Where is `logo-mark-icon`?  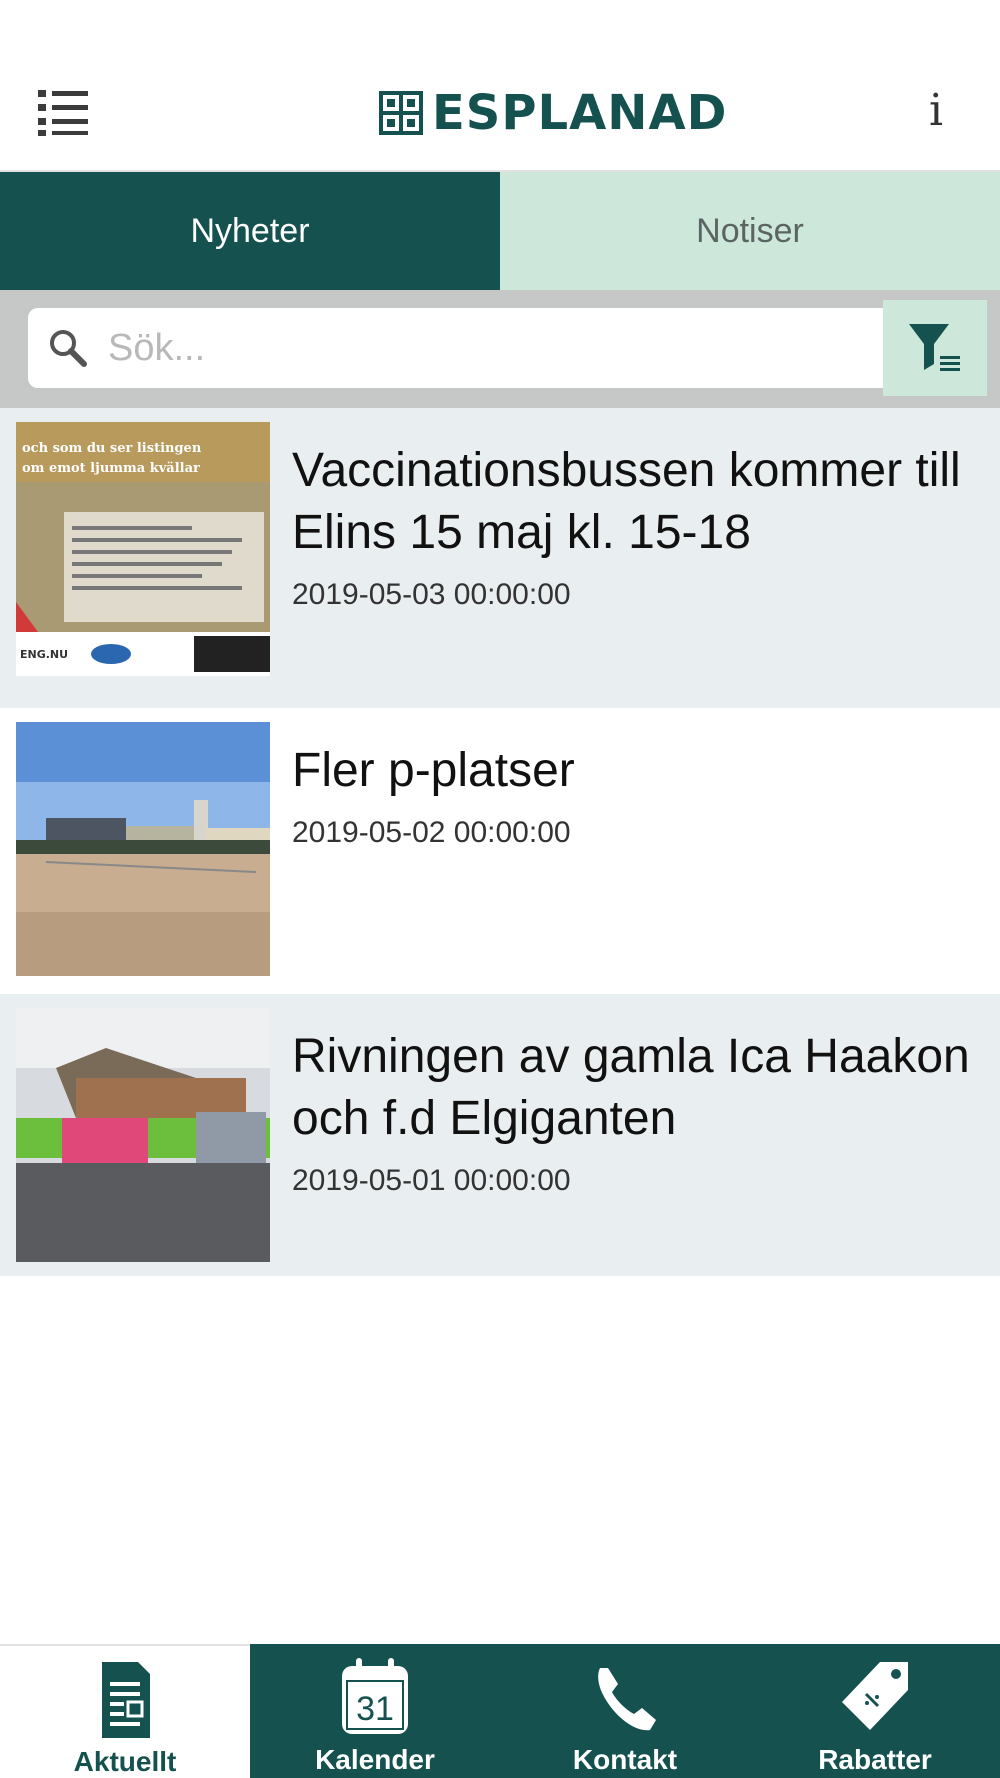 logo-mark-icon is located at coordinates (401, 113).